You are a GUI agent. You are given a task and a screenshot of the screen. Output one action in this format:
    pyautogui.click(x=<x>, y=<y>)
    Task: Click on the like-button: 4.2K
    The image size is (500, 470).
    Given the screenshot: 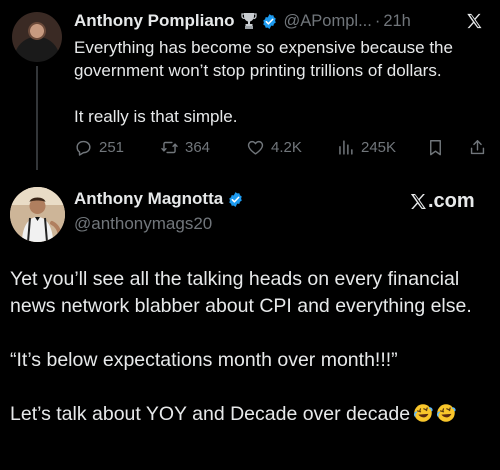 What is the action you would take?
    pyautogui.click(x=274, y=147)
    